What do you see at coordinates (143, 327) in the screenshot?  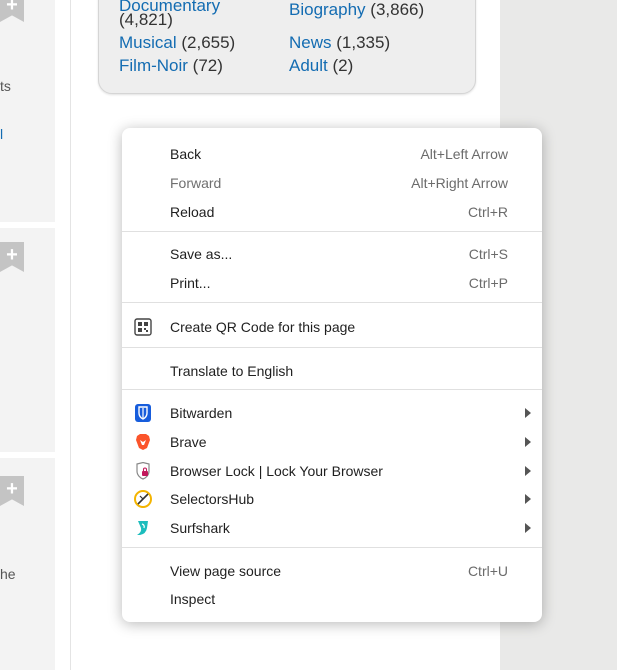 I see `qr-code-icon` at bounding box center [143, 327].